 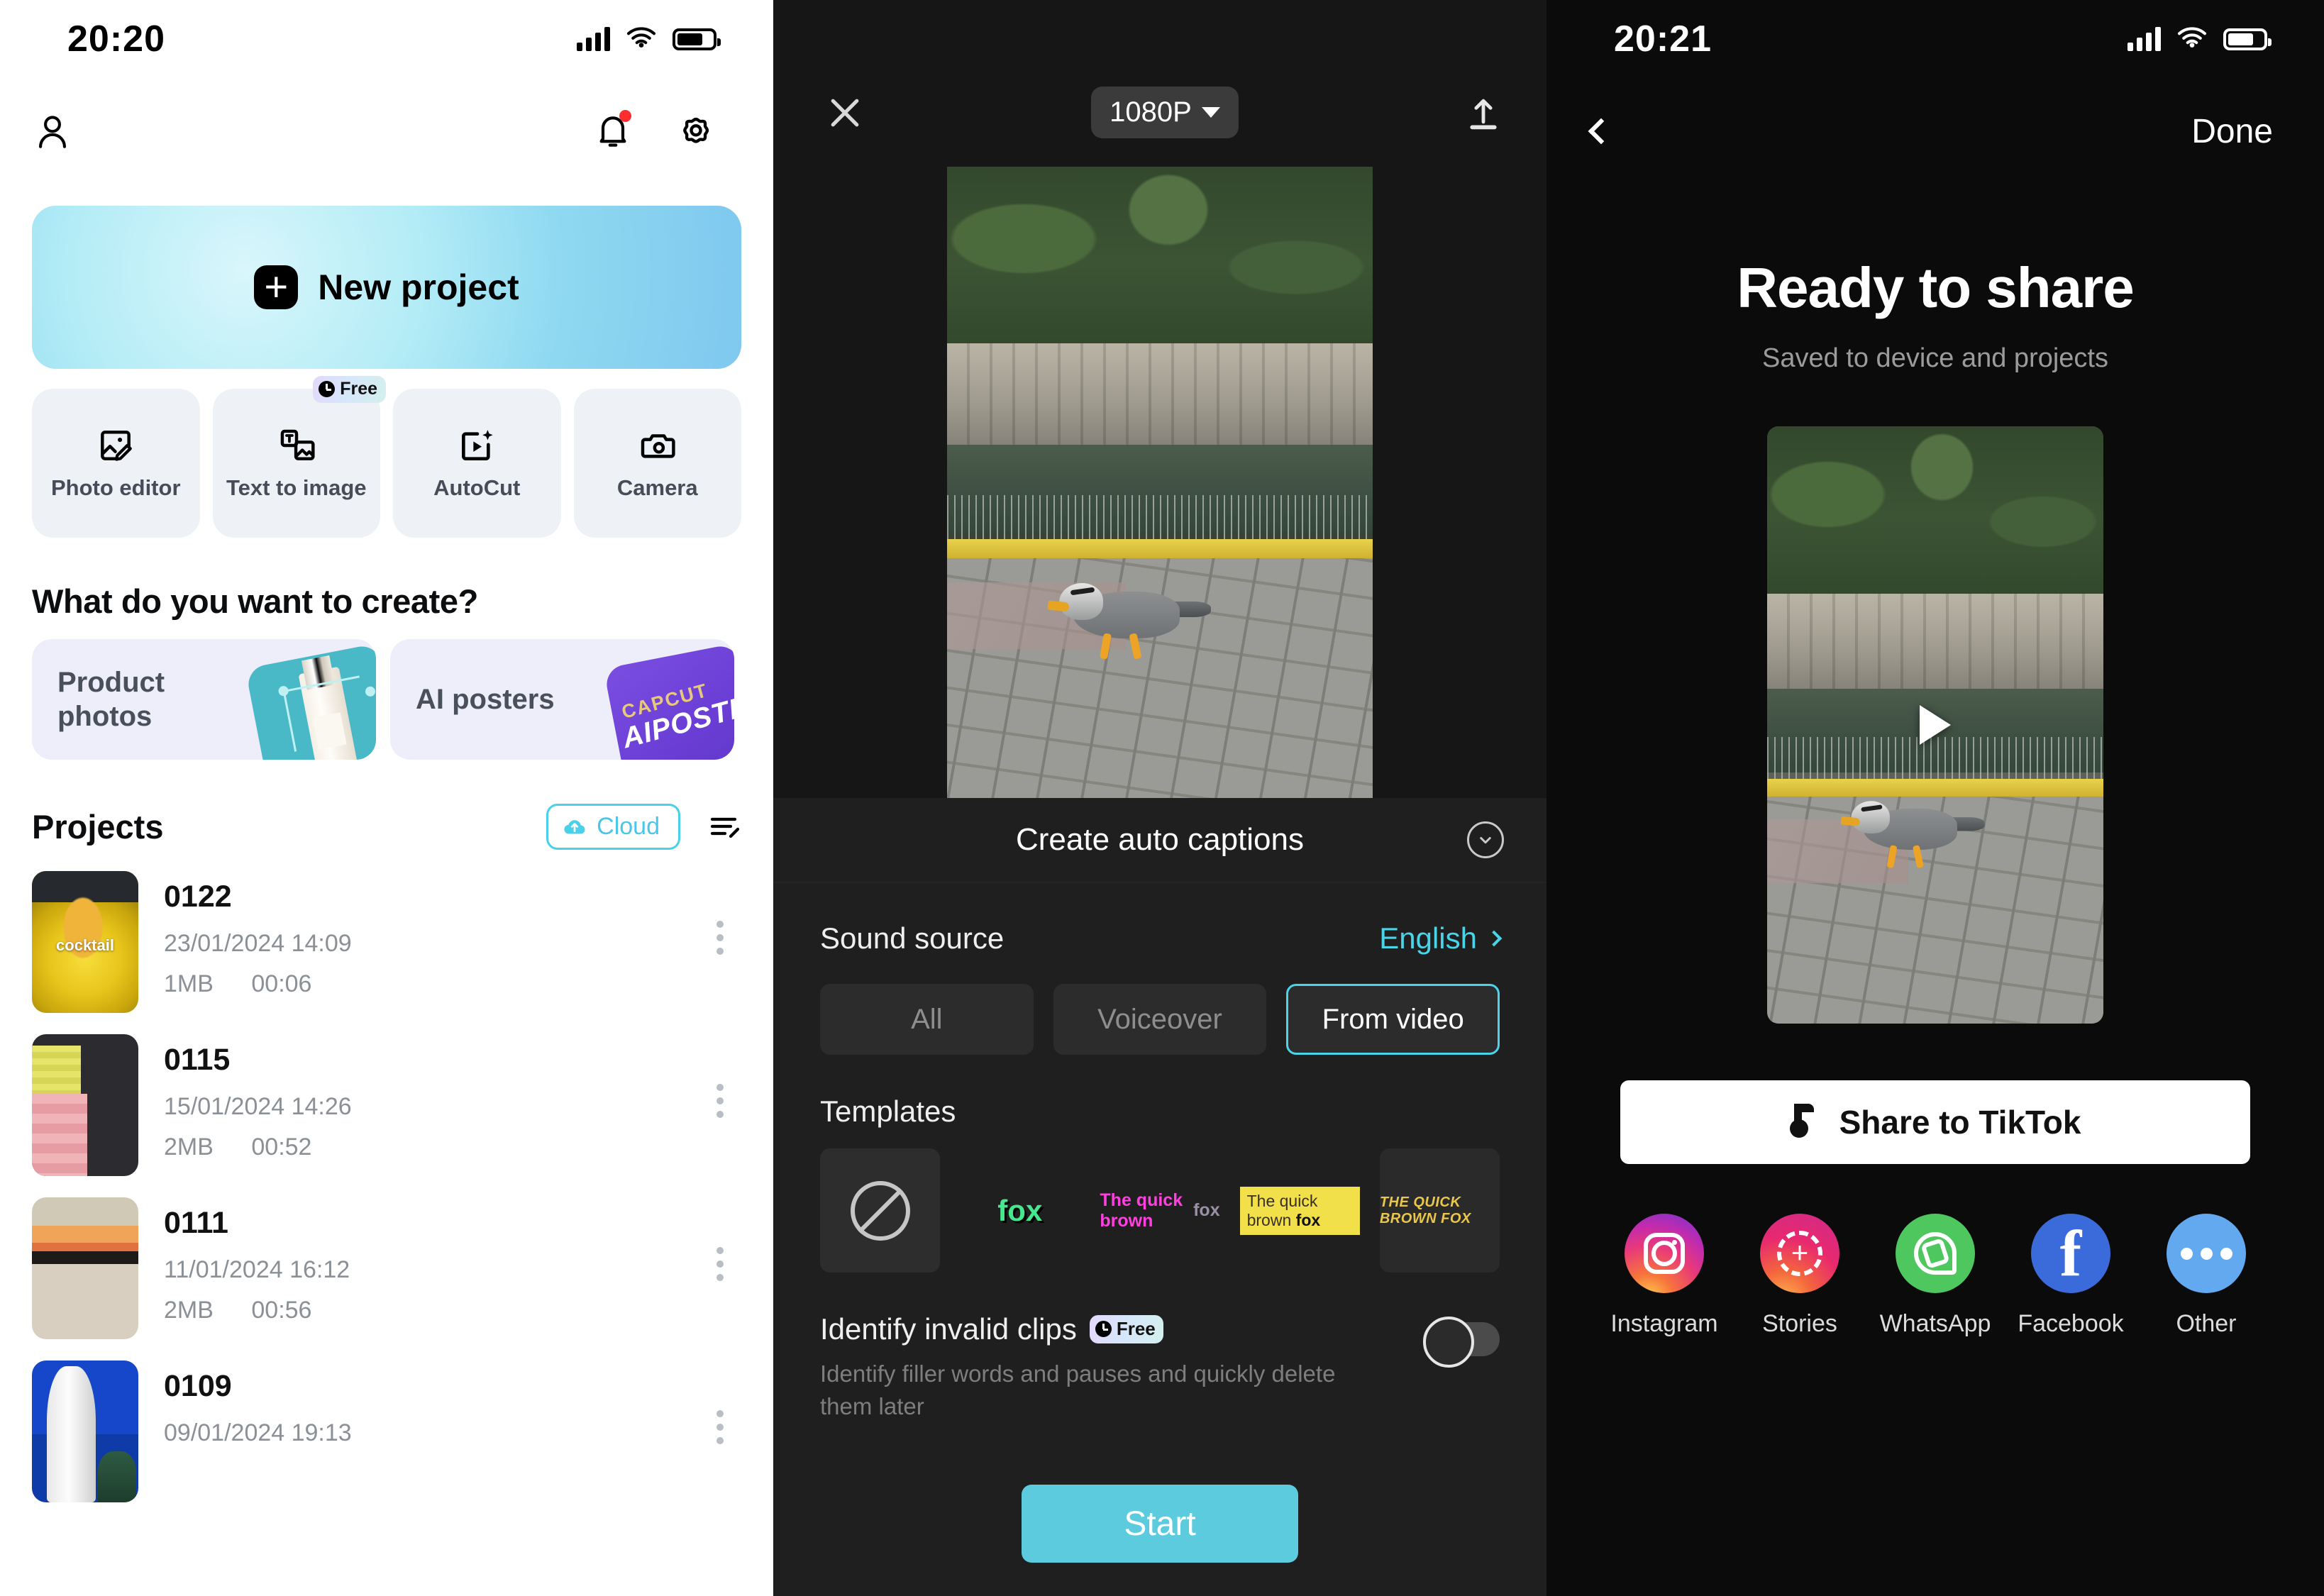 What do you see at coordinates (881, 1210) in the screenshot?
I see `template-none` at bounding box center [881, 1210].